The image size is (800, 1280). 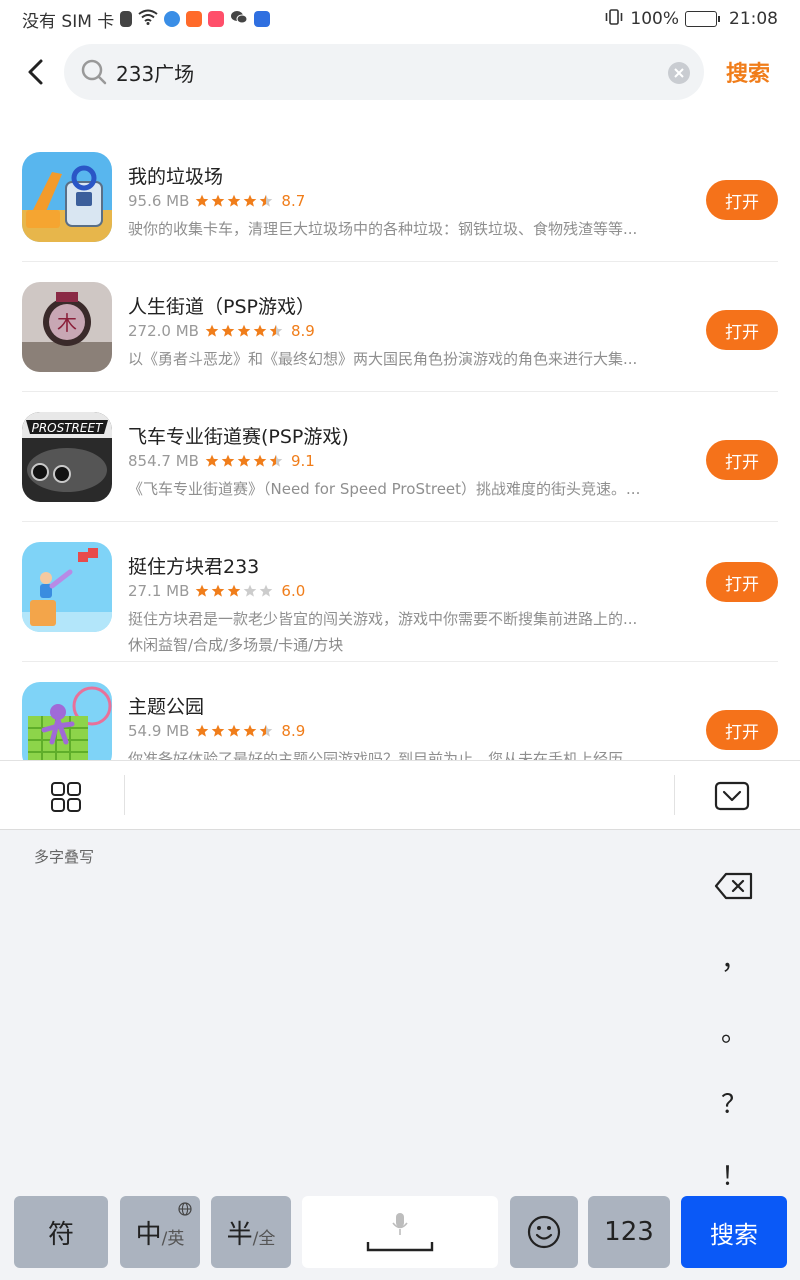 What do you see at coordinates (163, 461) in the screenshot?
I see `app-size: 854.7 MB` at bounding box center [163, 461].